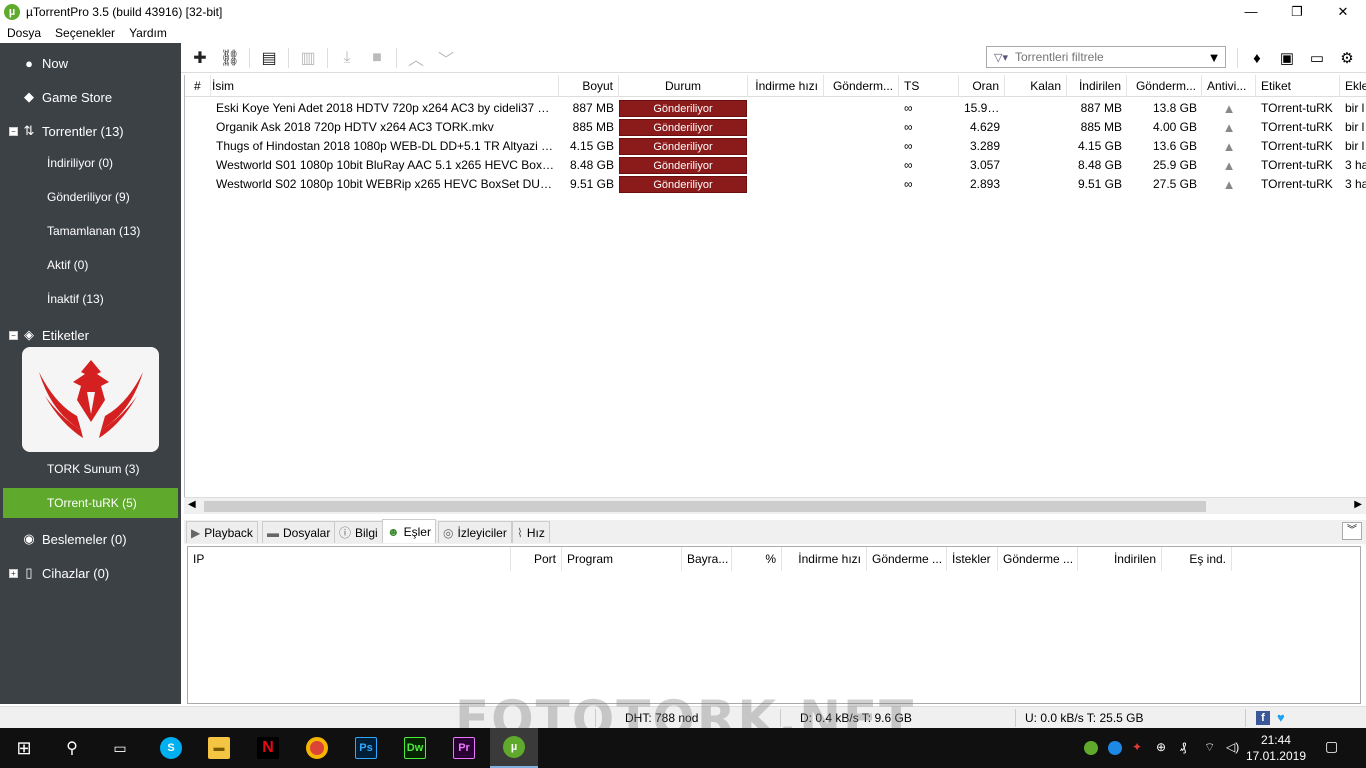 This screenshot has height=768, width=1366. Describe the element at coordinates (90, 539) in the screenshot. I see `sidebar-item-feeds: ◉ Beslemeler (0)` at that location.